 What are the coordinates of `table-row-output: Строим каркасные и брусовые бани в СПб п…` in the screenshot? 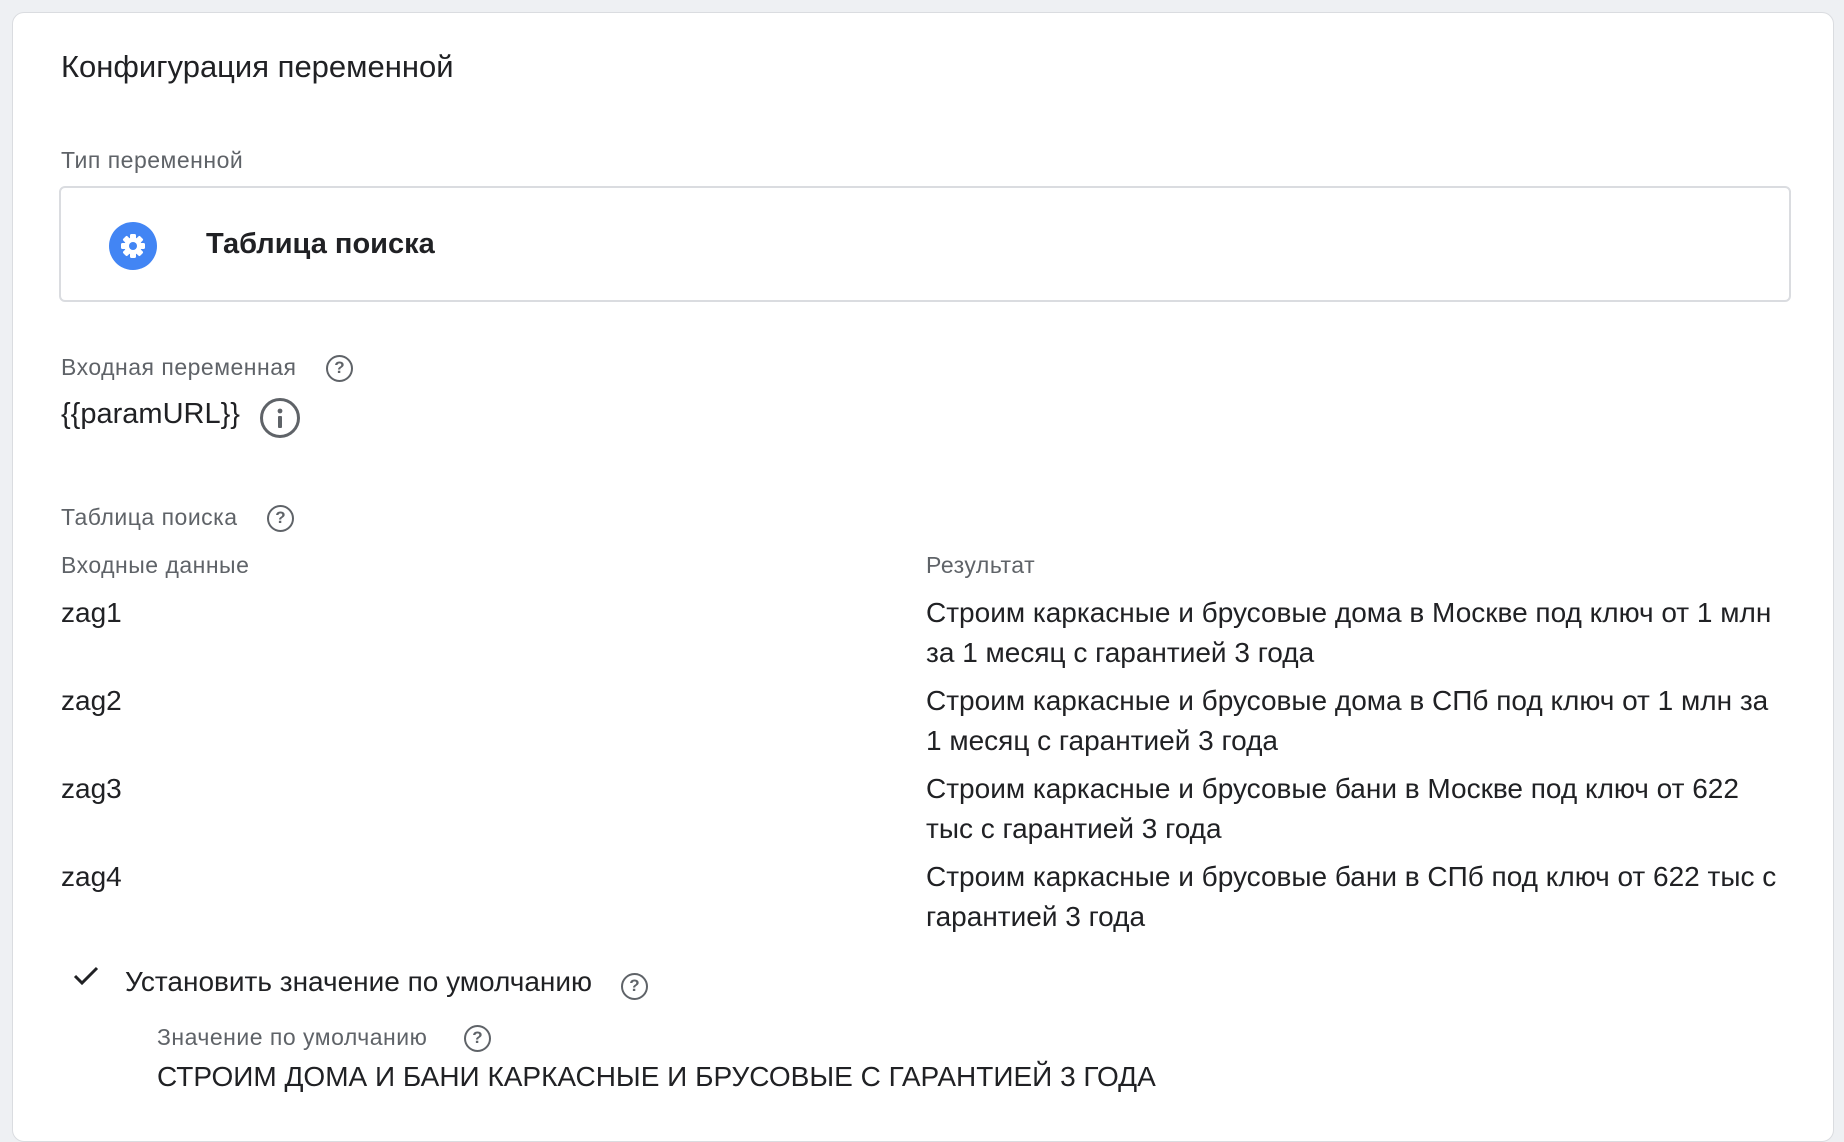 It's located at (1351, 896).